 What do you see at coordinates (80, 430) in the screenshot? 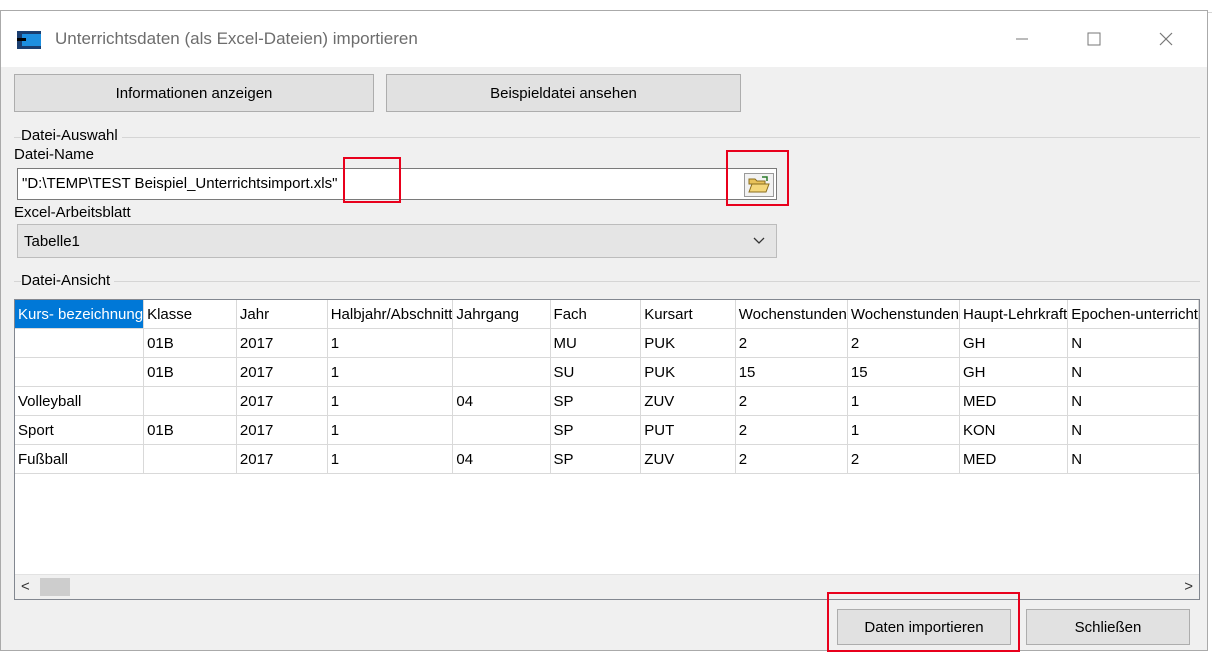
I see `table-cell: Sport` at bounding box center [80, 430].